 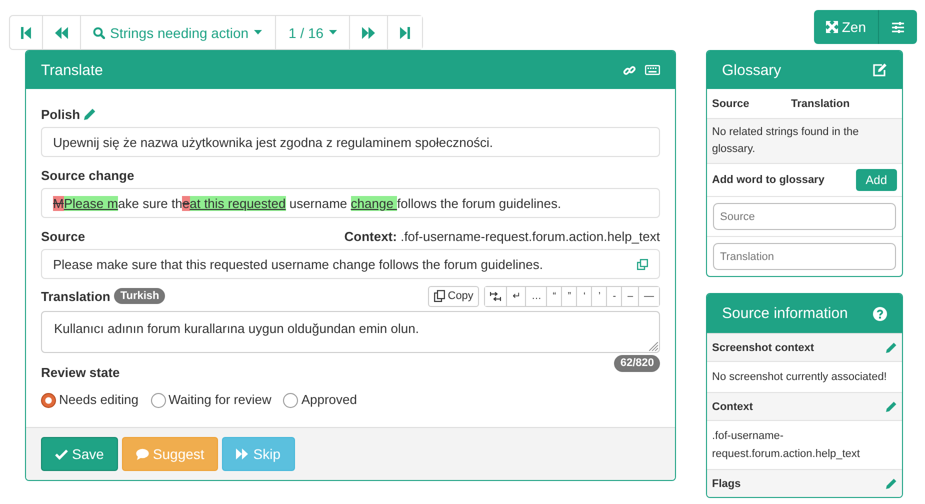 What do you see at coordinates (89, 399) in the screenshot?
I see `radio-option: Needs editing` at bounding box center [89, 399].